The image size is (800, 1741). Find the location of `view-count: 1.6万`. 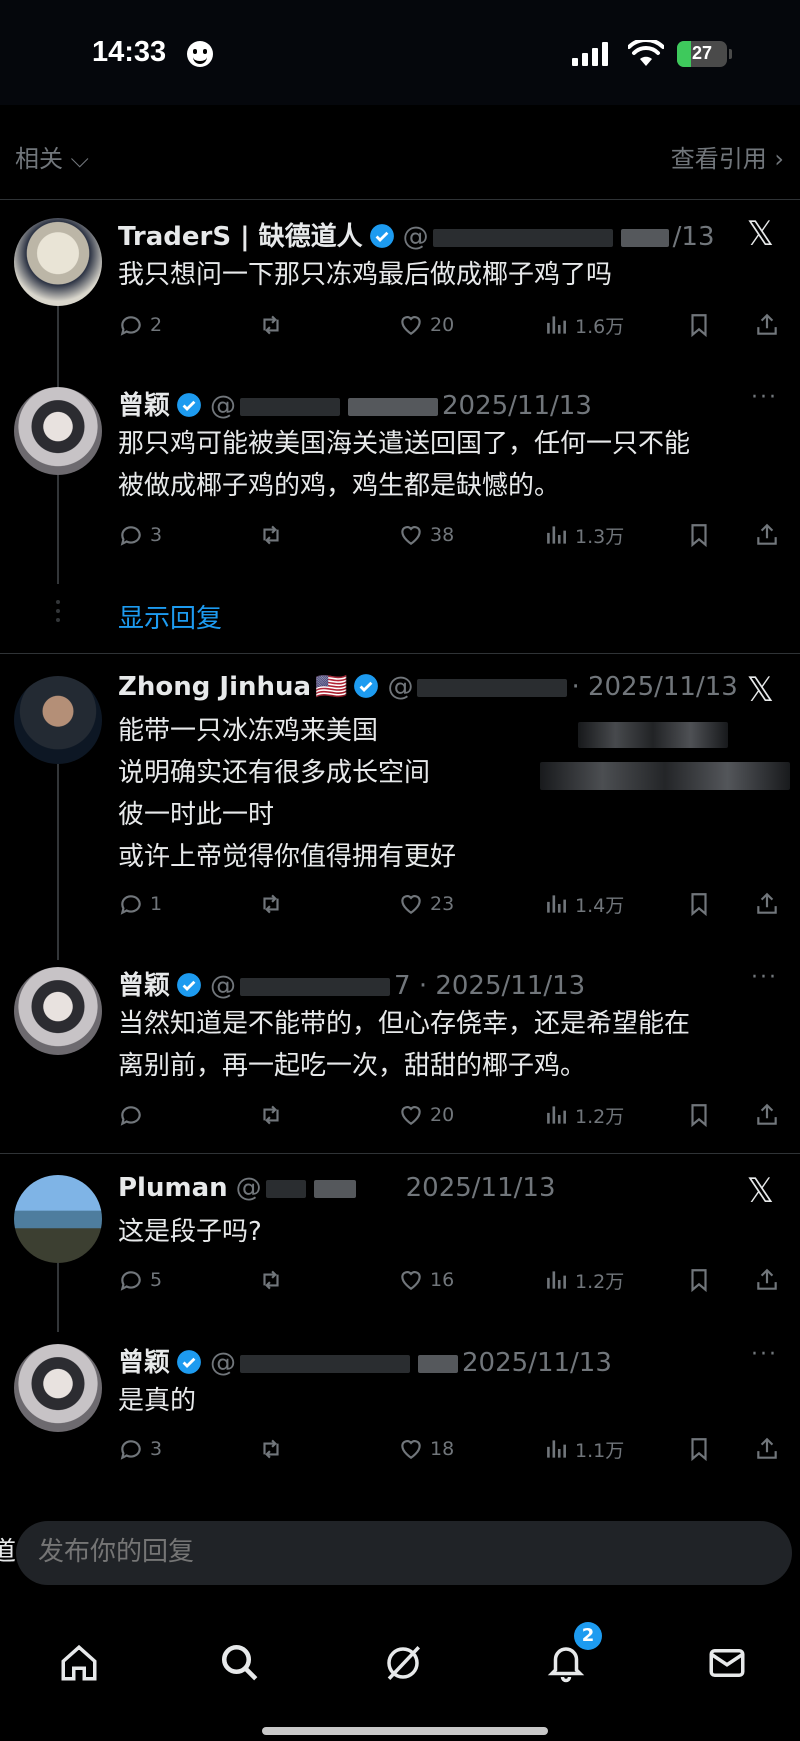

view-count: 1.6万 is located at coordinates (600, 326).